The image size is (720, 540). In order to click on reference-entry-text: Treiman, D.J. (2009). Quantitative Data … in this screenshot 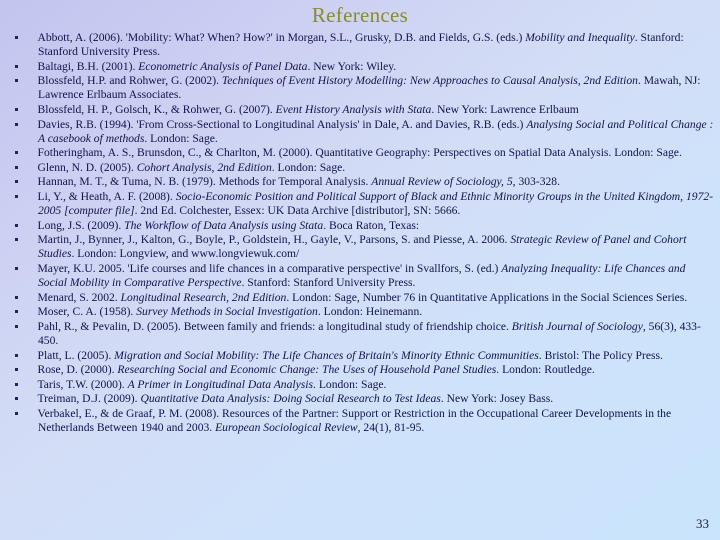, I will do `click(295, 399)`.